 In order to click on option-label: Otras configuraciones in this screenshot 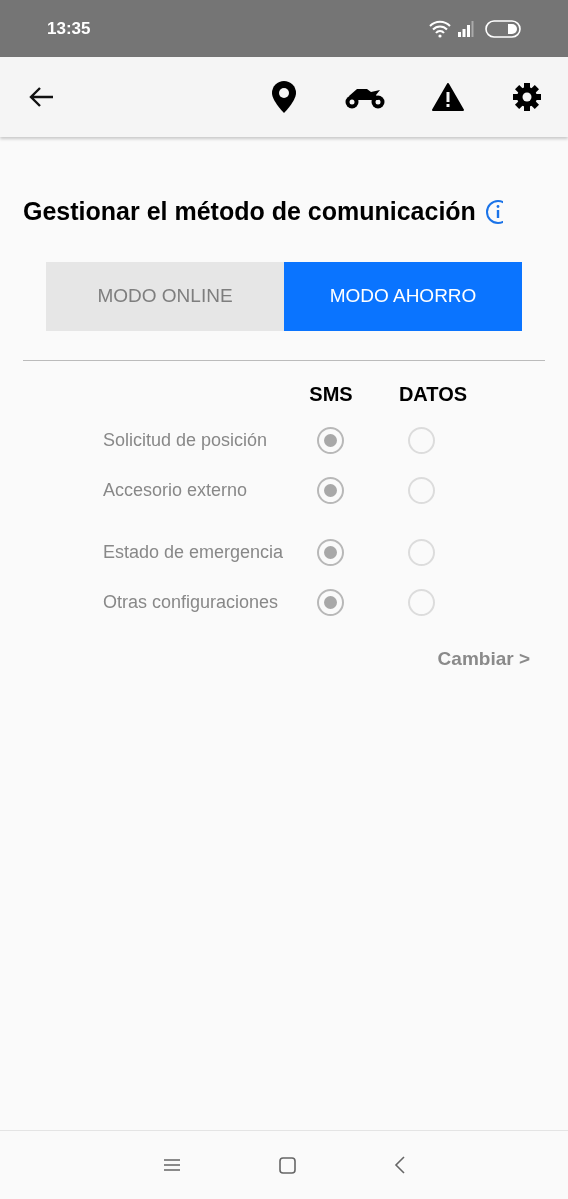, I will do `click(191, 602)`.